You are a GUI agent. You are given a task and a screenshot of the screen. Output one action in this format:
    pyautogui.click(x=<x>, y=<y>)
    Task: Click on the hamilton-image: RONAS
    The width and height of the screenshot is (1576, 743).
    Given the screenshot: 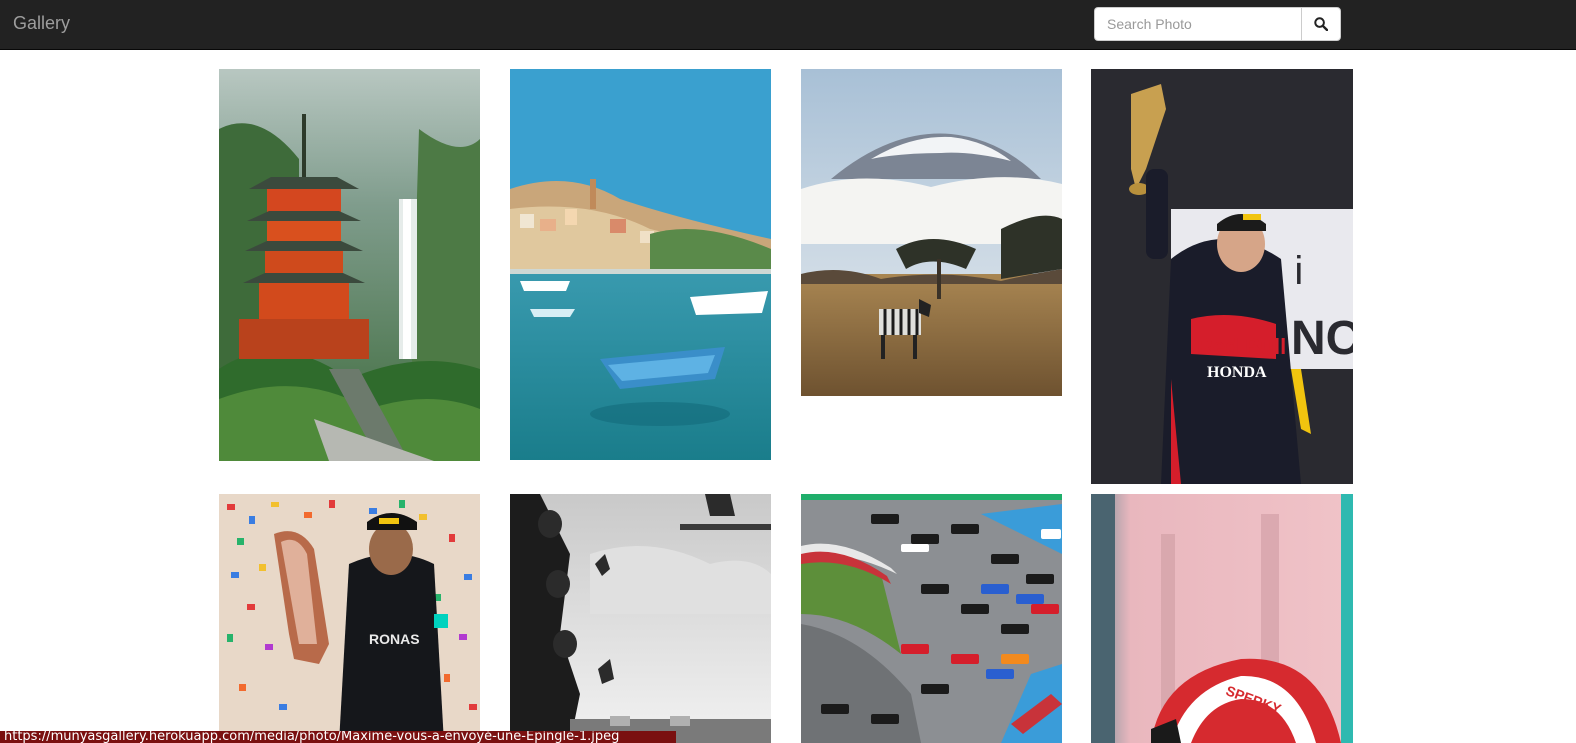 What is the action you would take?
    pyautogui.click(x=349, y=618)
    